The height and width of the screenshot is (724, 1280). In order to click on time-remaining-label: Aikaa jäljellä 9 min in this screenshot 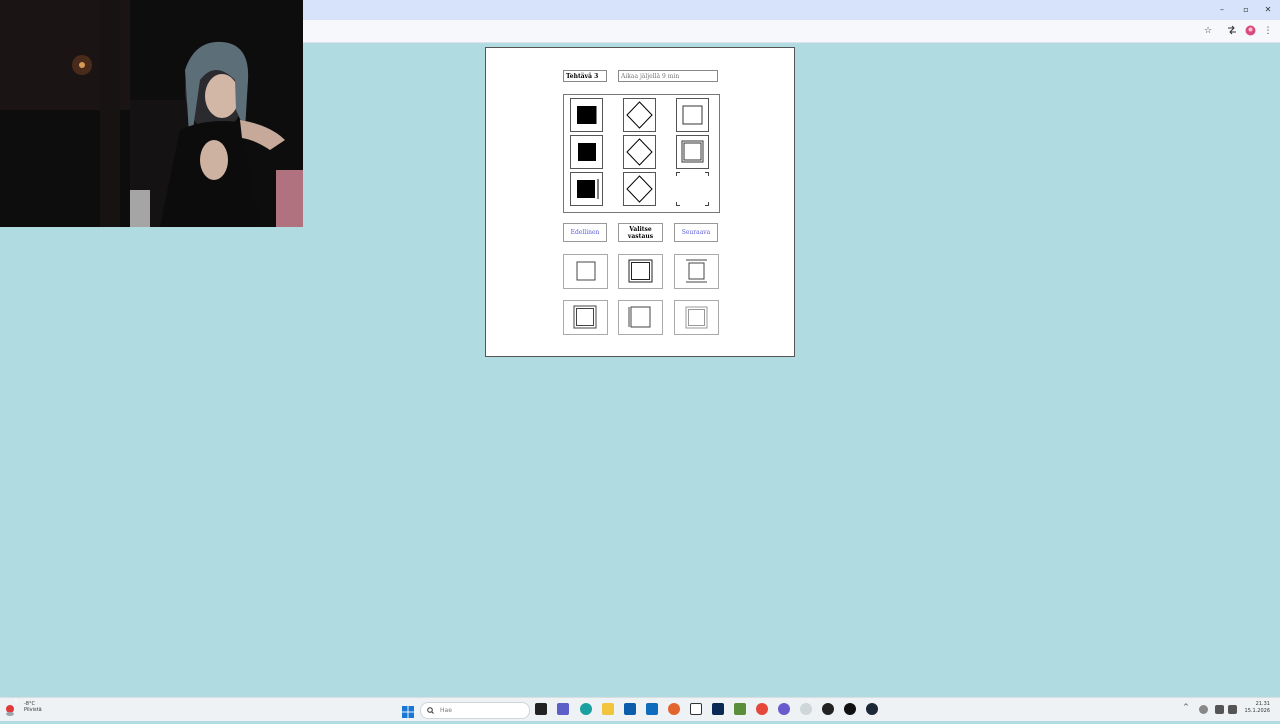, I will do `click(668, 76)`.